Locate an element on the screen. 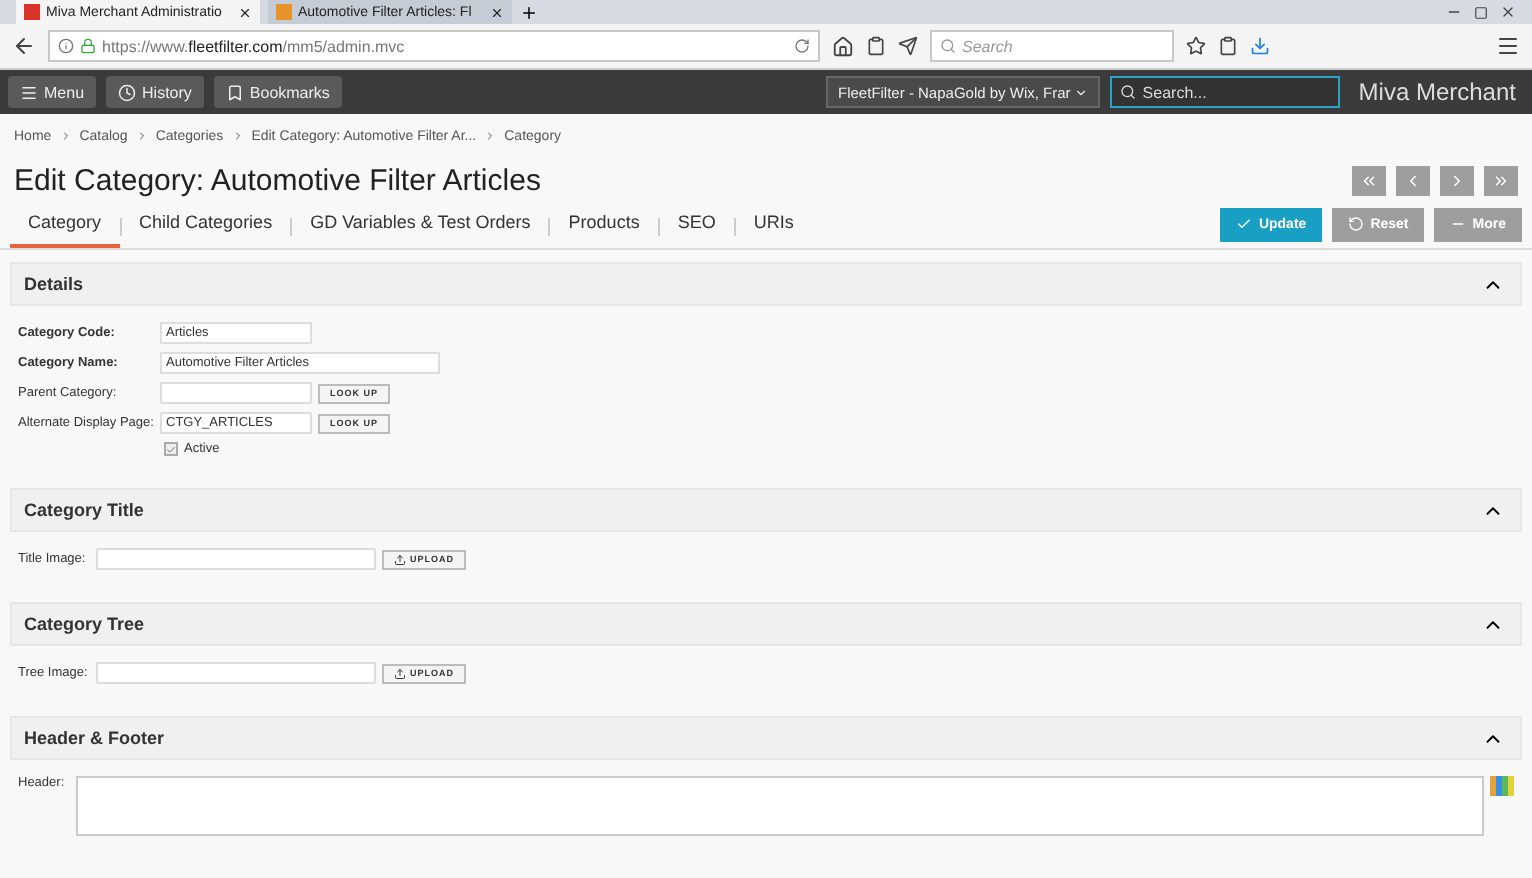  palette-icon is located at coordinates (1502, 786).